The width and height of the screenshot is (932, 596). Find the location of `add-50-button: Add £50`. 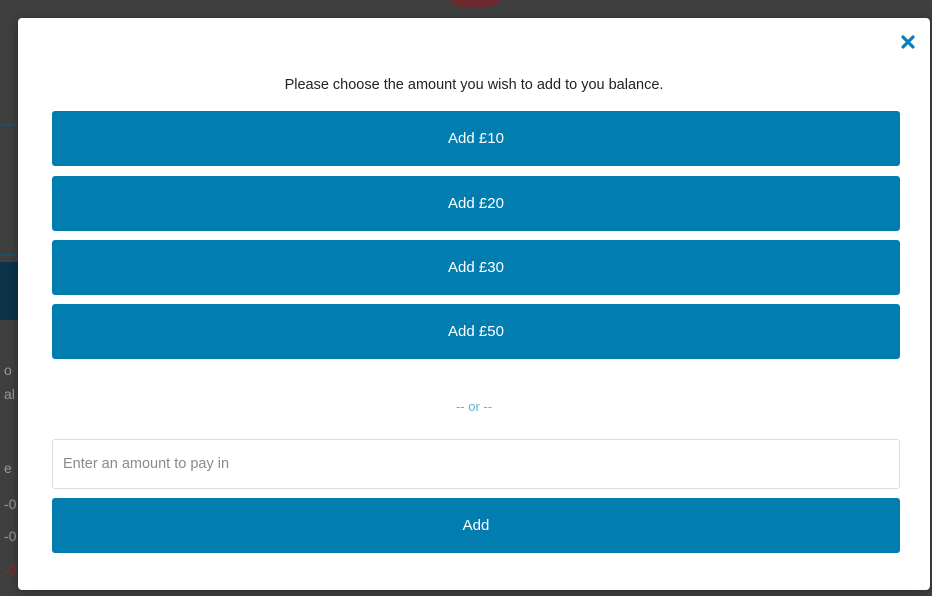

add-50-button: Add £50 is located at coordinates (476, 331).